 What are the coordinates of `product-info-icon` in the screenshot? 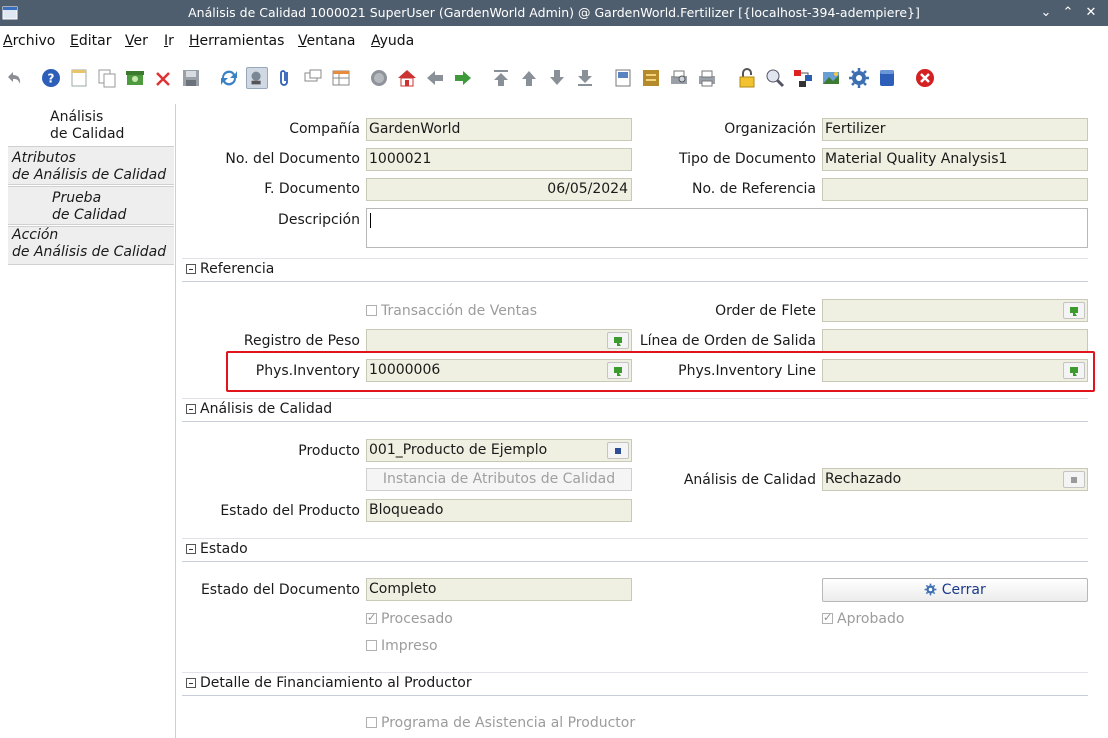 It's located at (831, 78).